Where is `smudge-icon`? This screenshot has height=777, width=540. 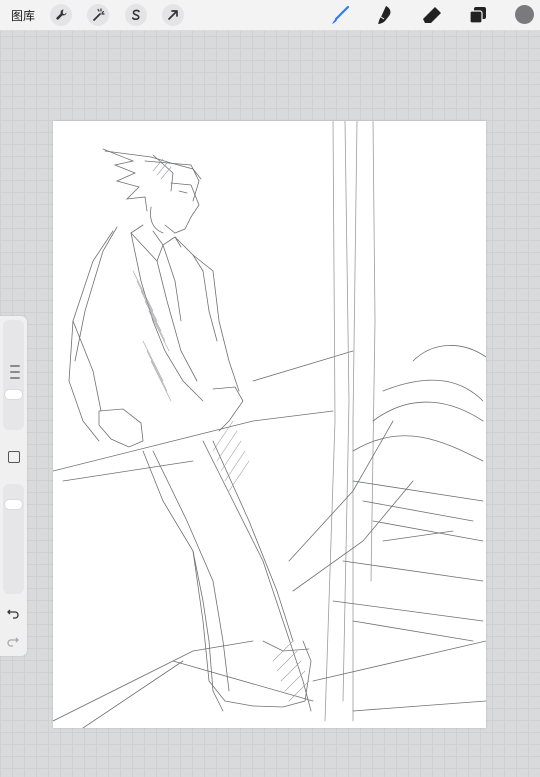 smudge-icon is located at coordinates (385, 15).